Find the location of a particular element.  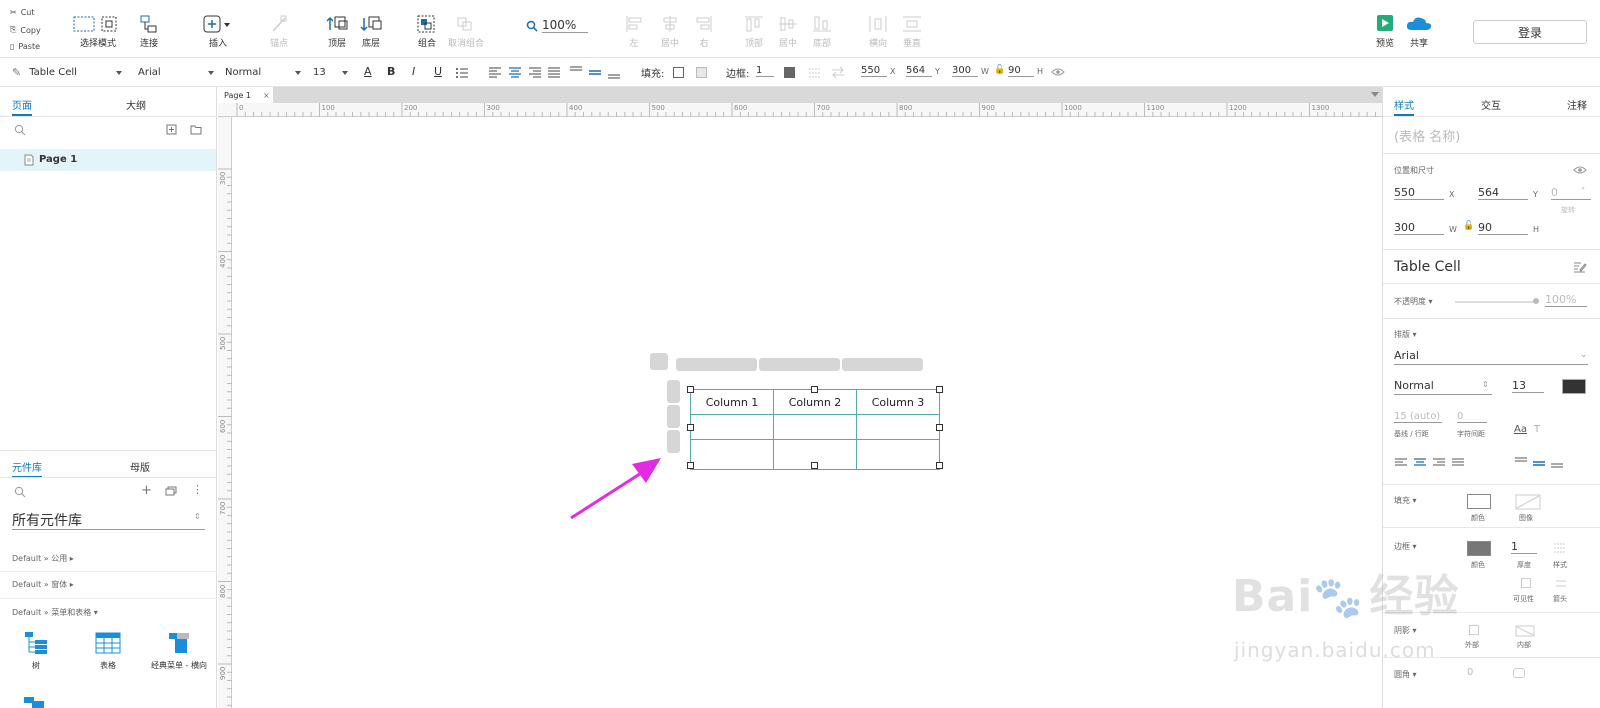

text-align-justify-icon is located at coordinates (1458, 463).